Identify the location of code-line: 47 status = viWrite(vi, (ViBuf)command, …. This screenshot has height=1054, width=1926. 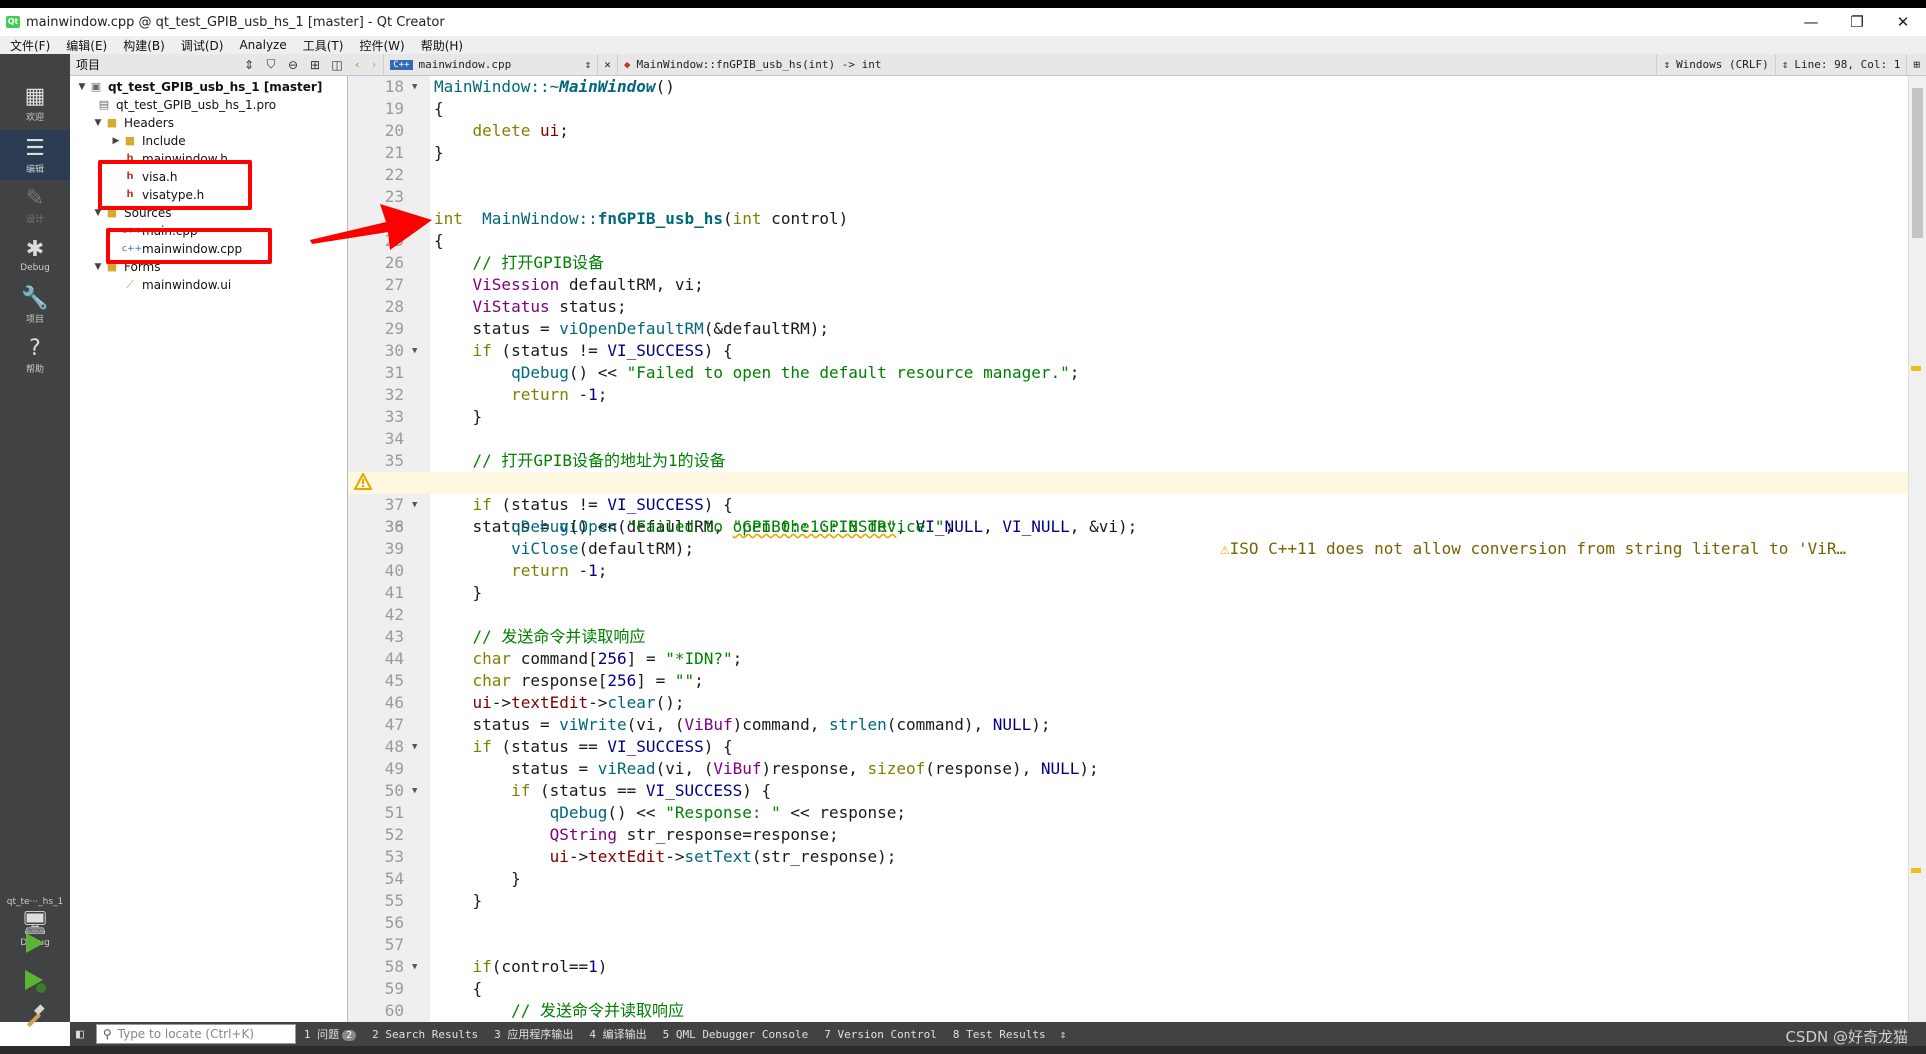
(717, 724).